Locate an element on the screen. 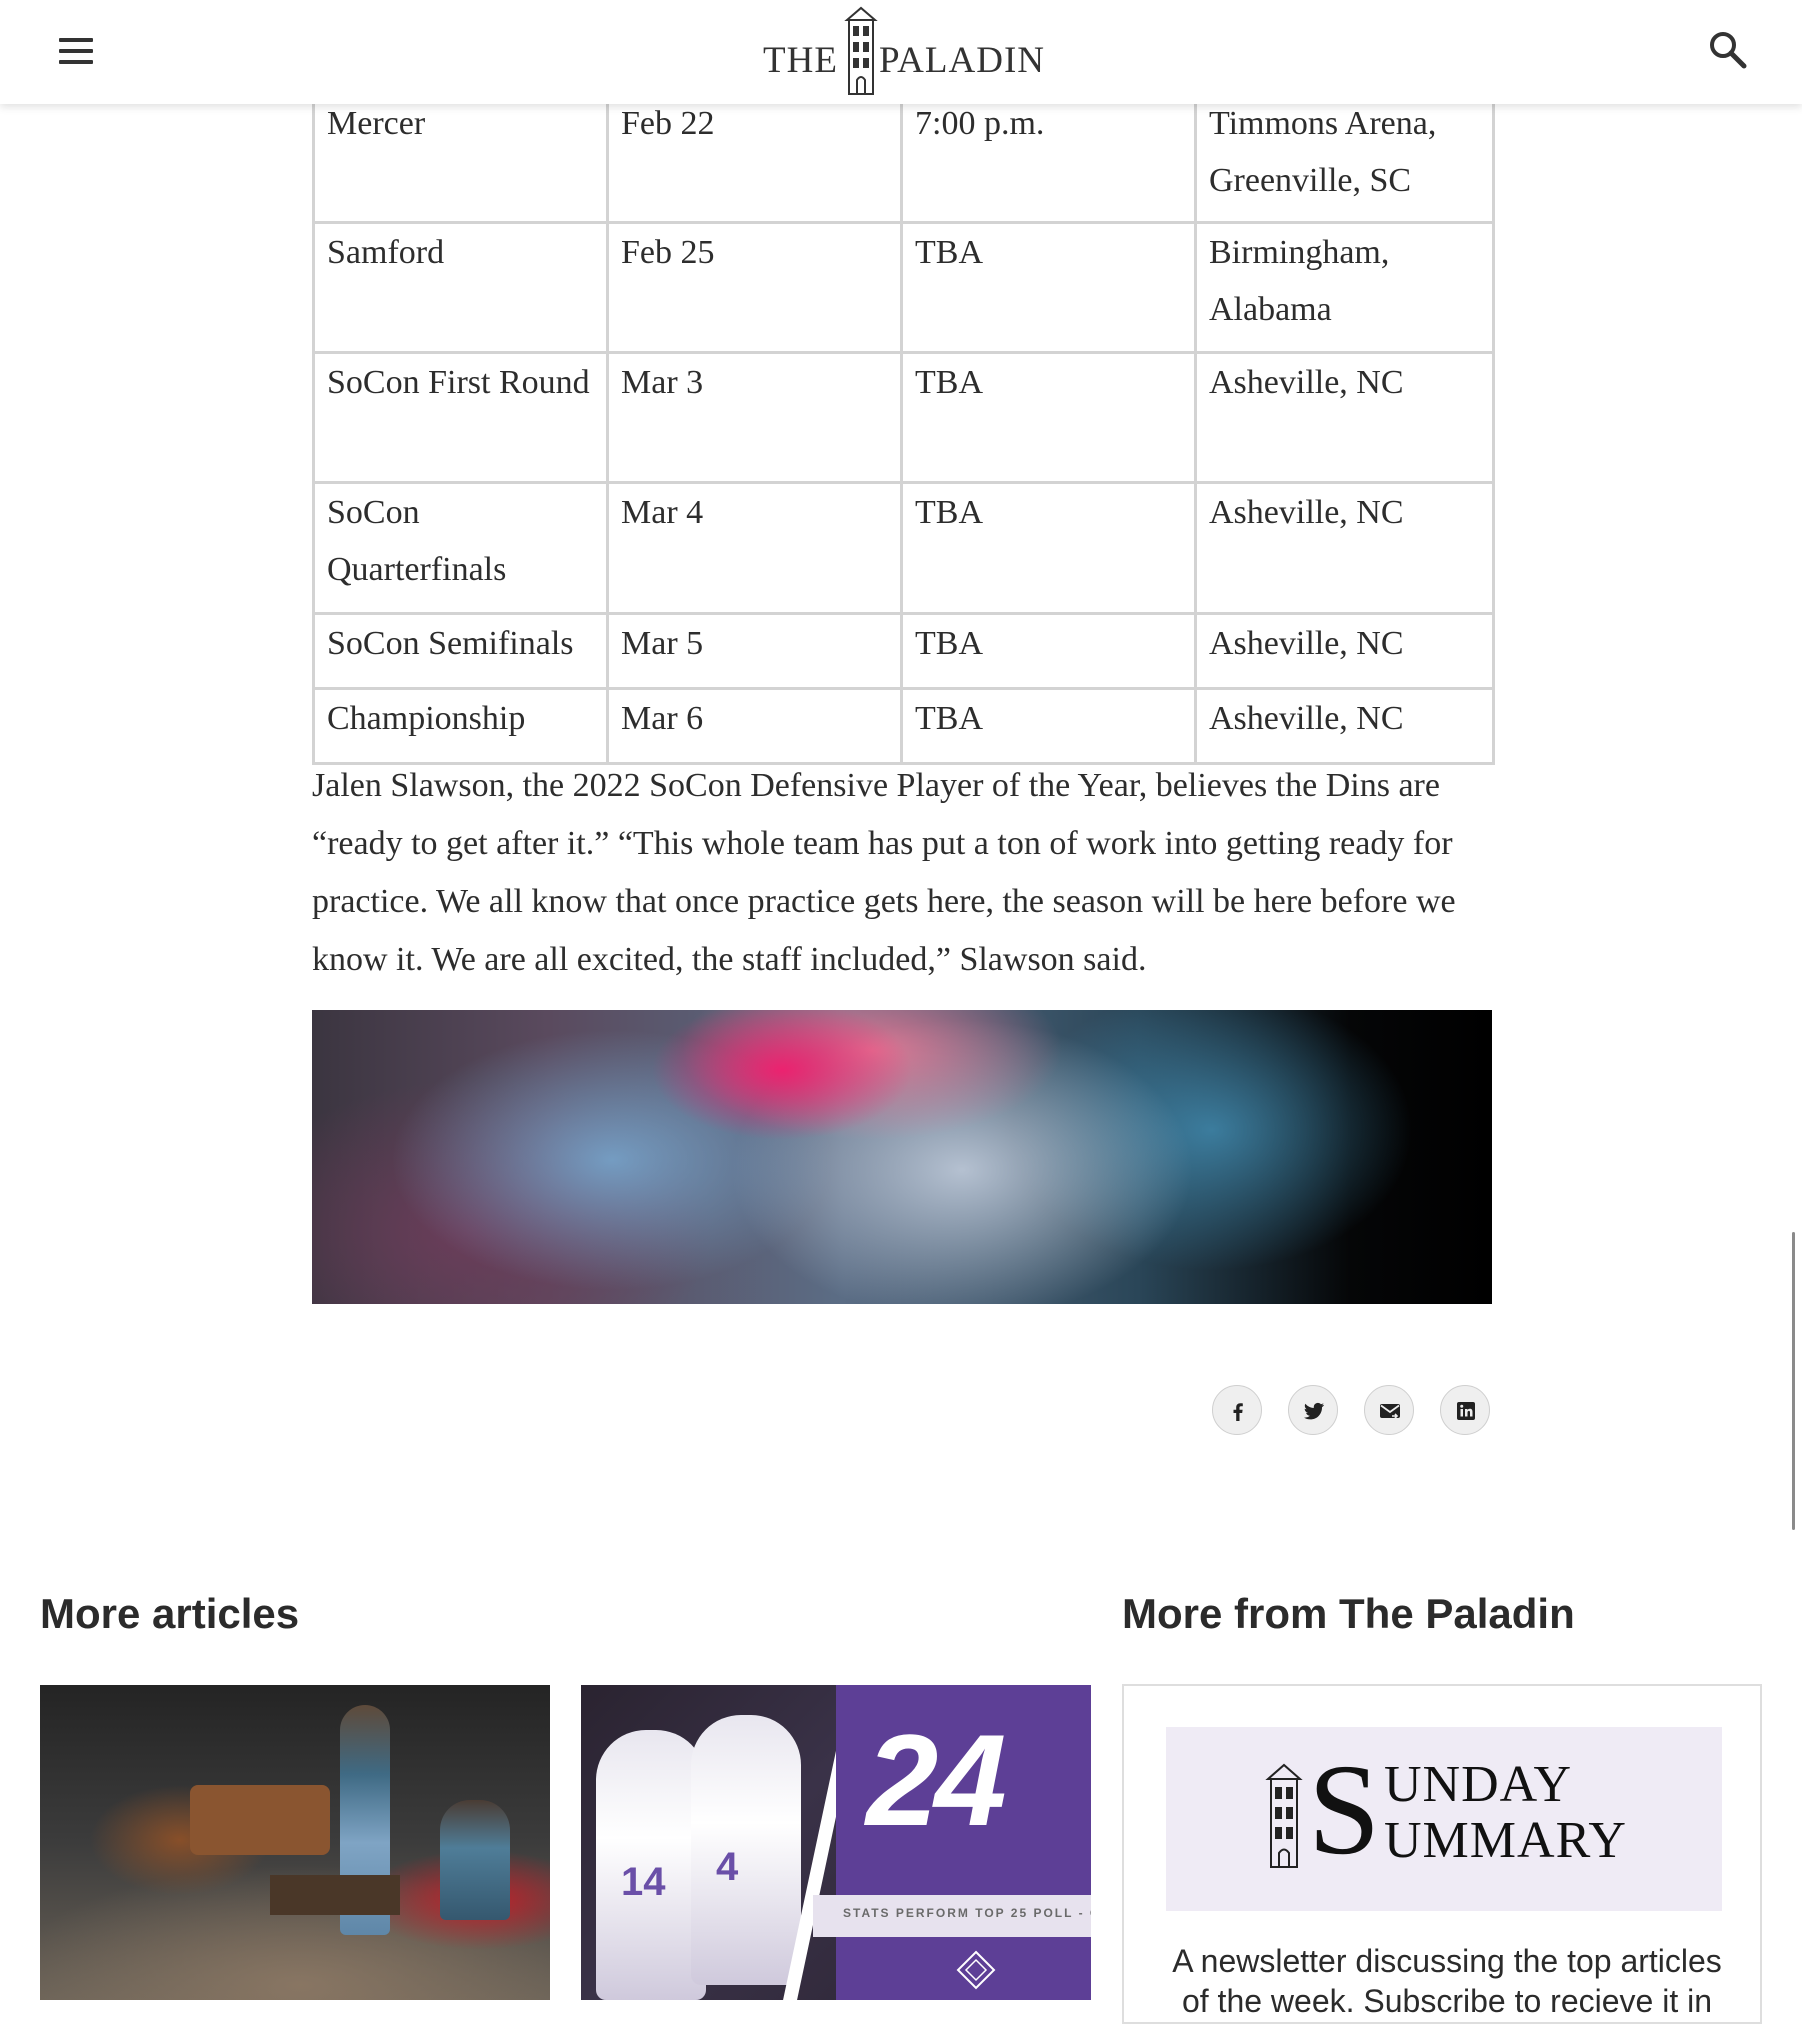 This screenshot has height=2024, width=1802. newsletter-title-line2: UMMARY is located at coordinates (1505, 1840).